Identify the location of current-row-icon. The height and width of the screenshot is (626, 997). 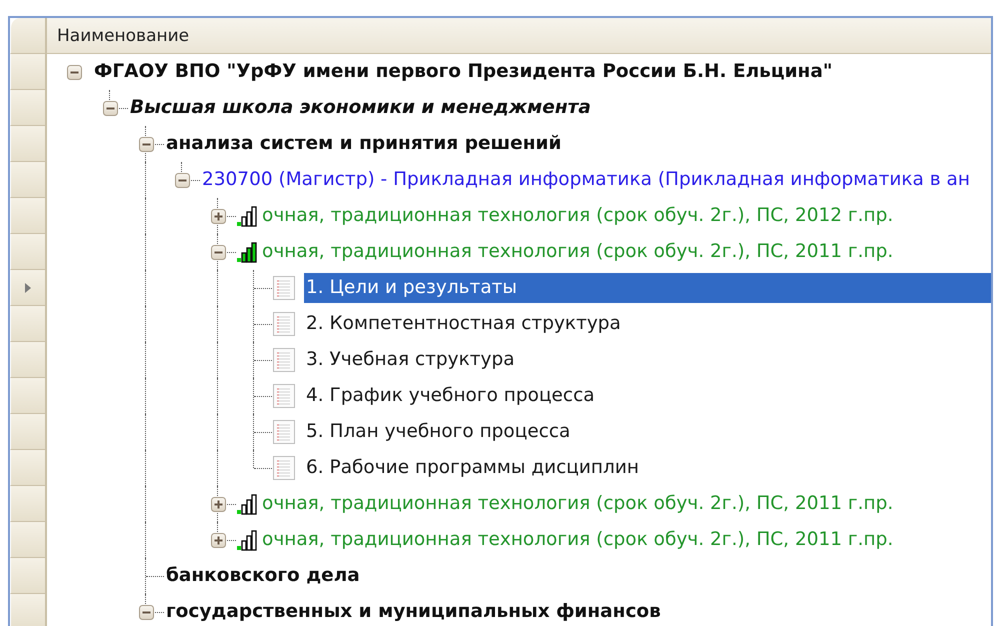
(28, 287).